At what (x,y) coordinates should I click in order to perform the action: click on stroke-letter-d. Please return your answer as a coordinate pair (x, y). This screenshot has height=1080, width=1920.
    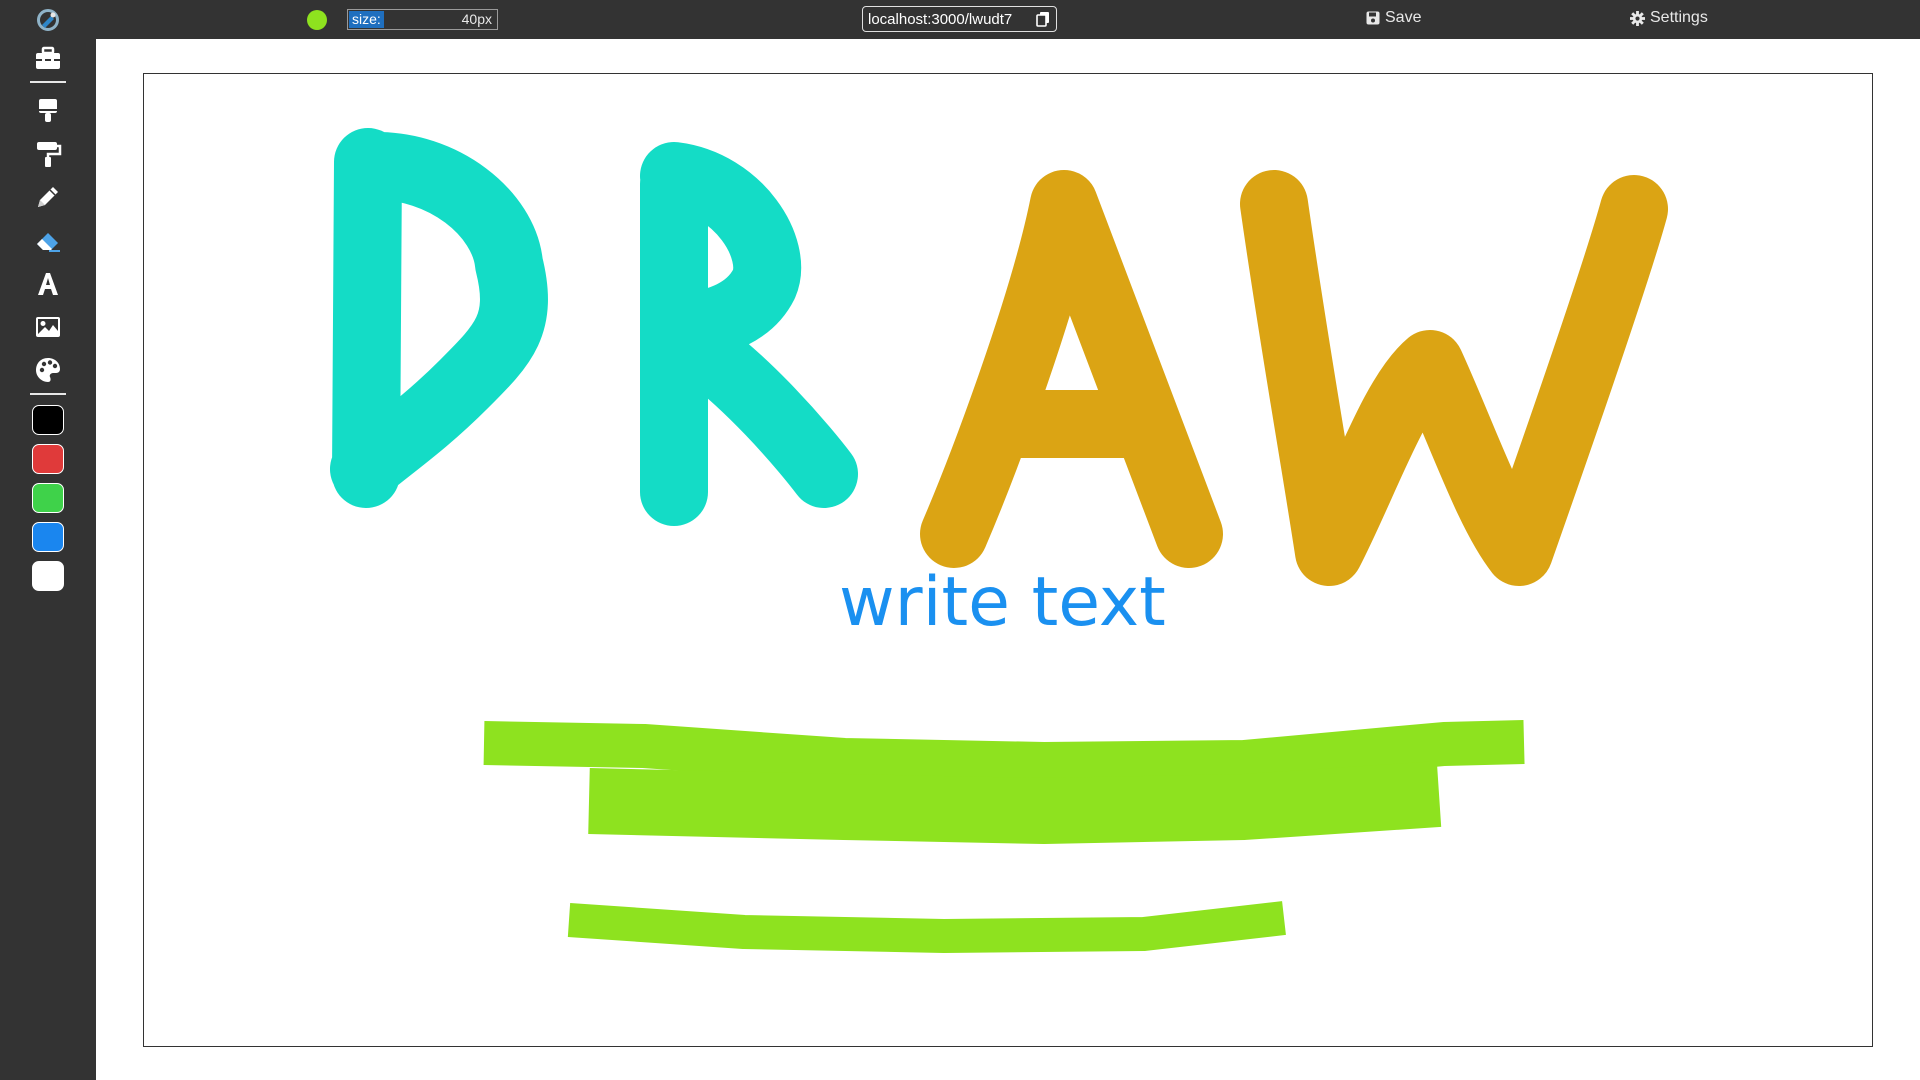
    Looking at the image, I should click on (439, 318).